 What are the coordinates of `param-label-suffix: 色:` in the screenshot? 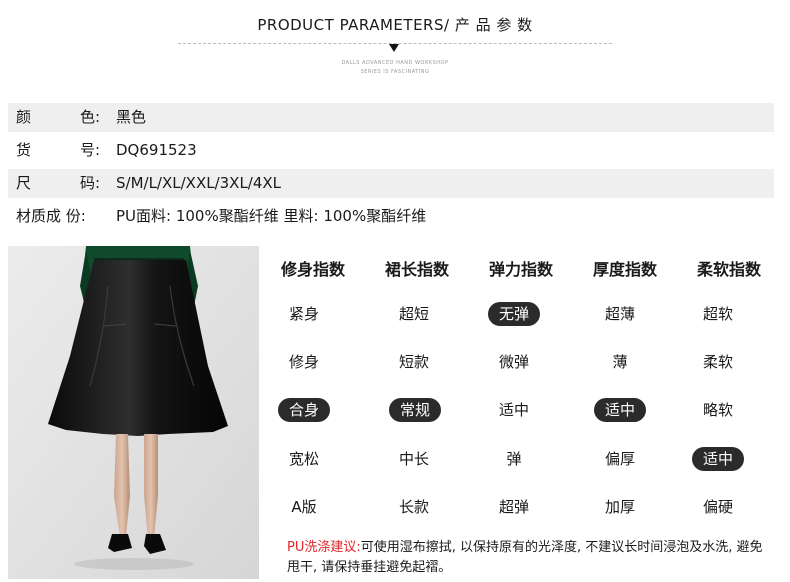 It's located at (90, 117).